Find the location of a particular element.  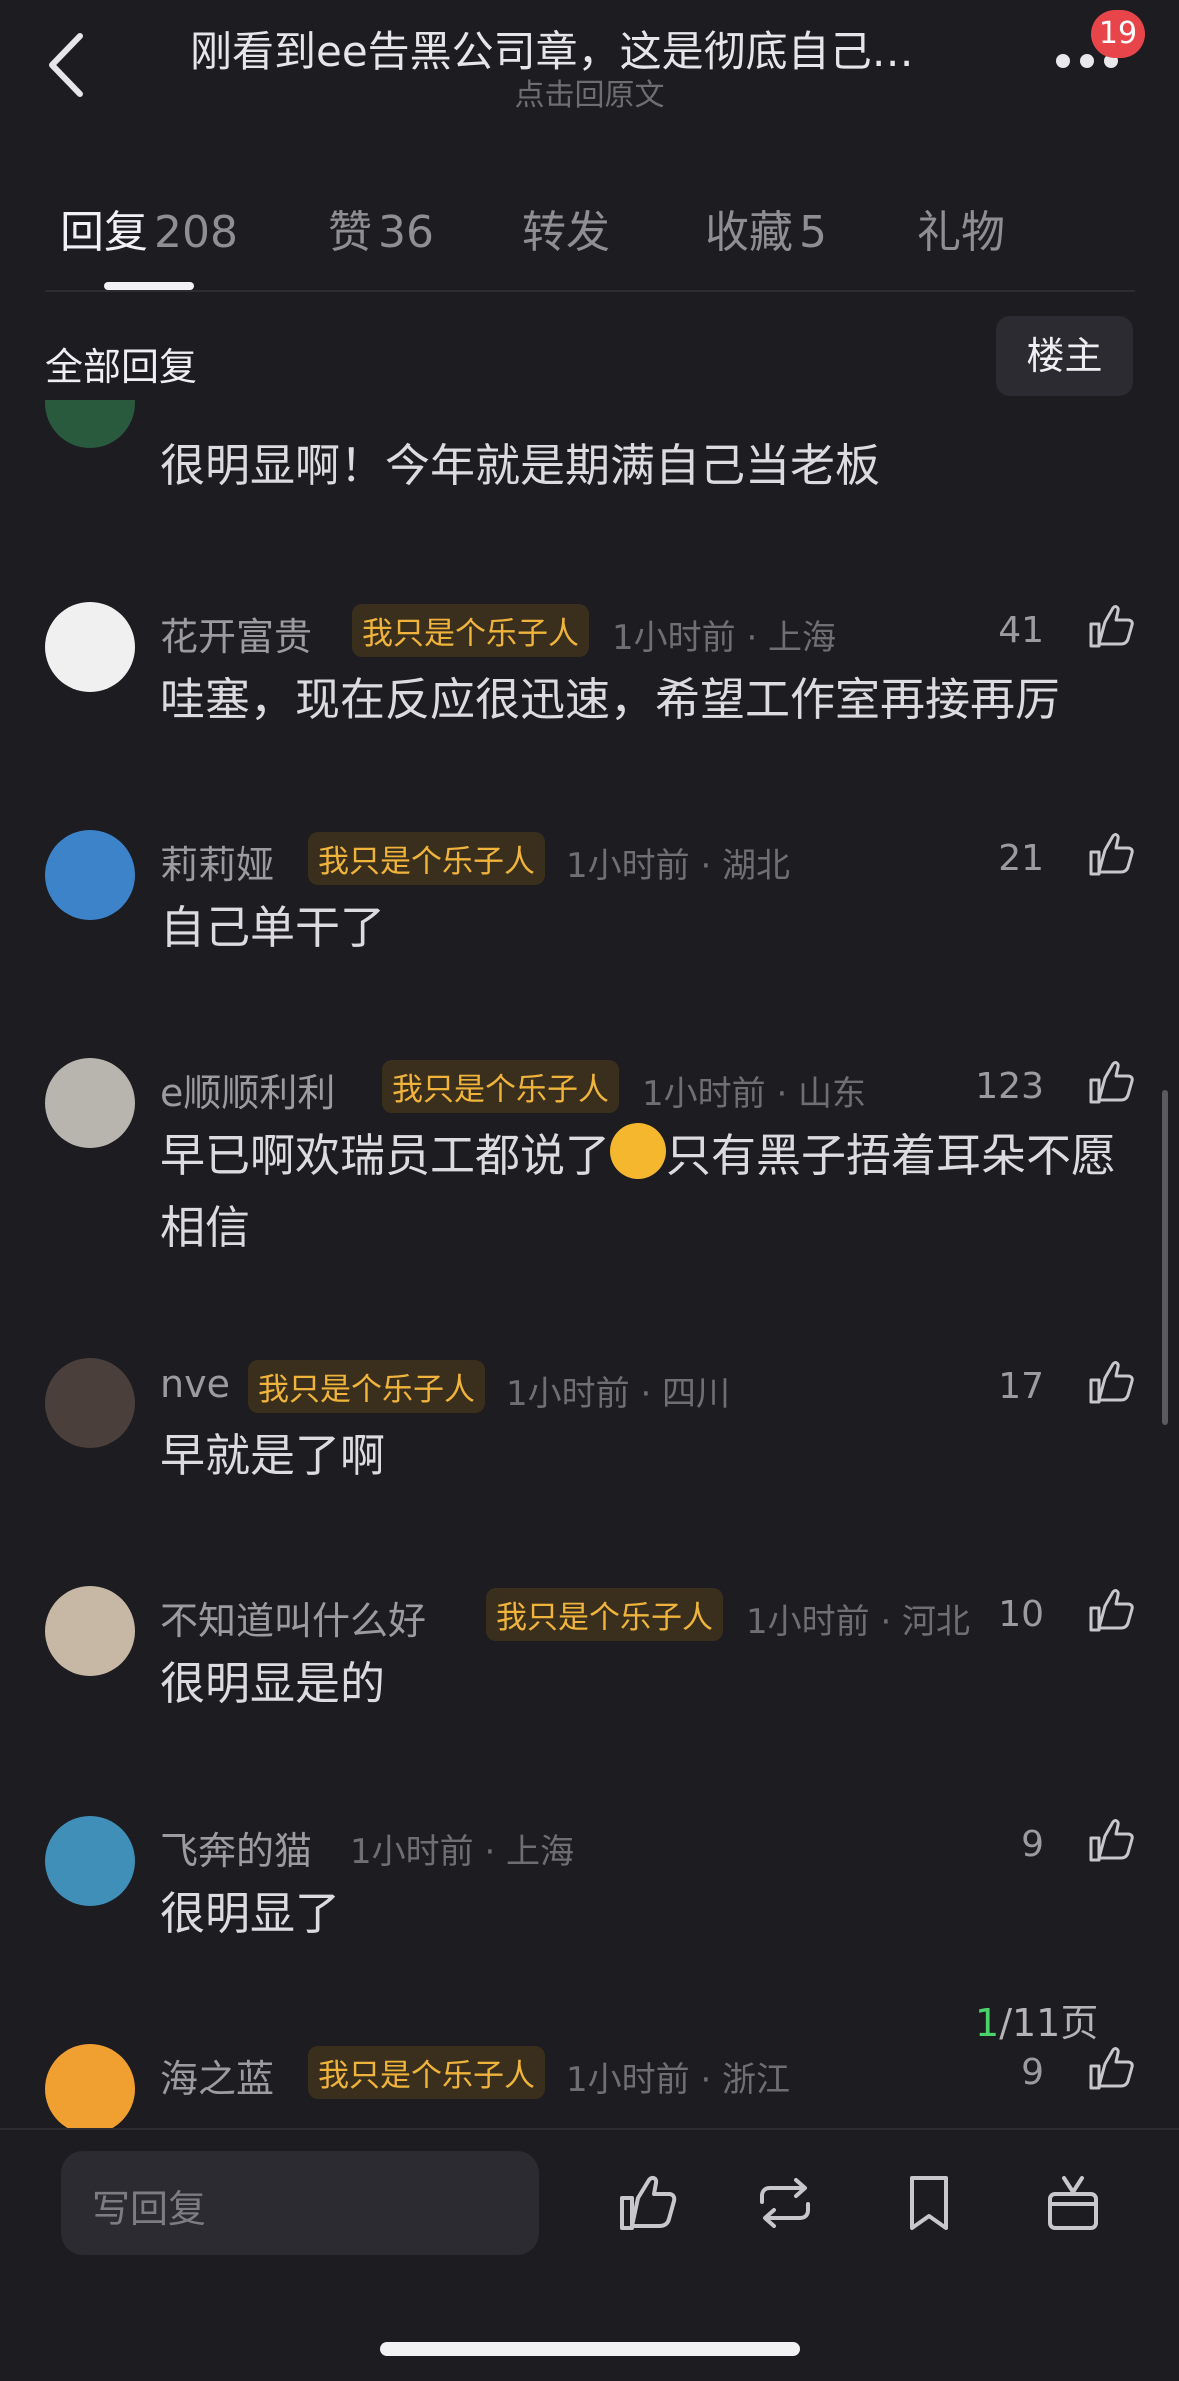

tab-label: 赞 is located at coordinates (350, 232).